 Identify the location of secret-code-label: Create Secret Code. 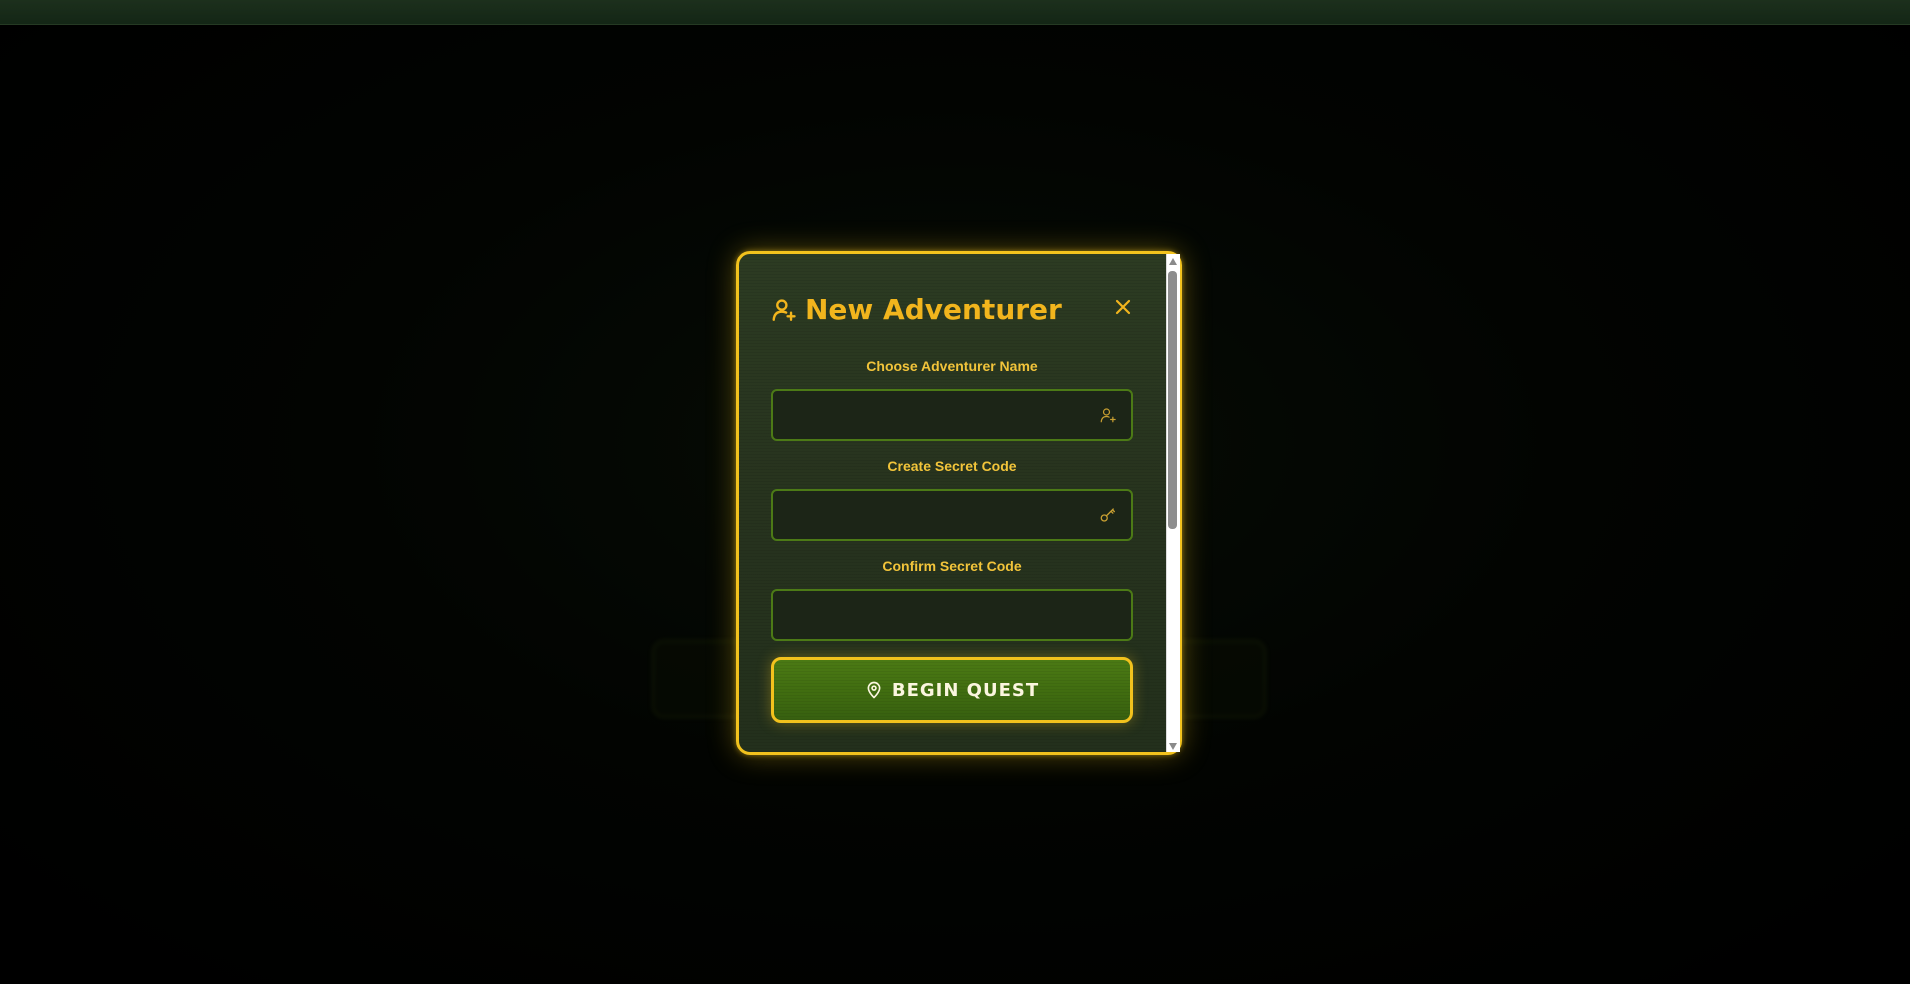
(952, 466).